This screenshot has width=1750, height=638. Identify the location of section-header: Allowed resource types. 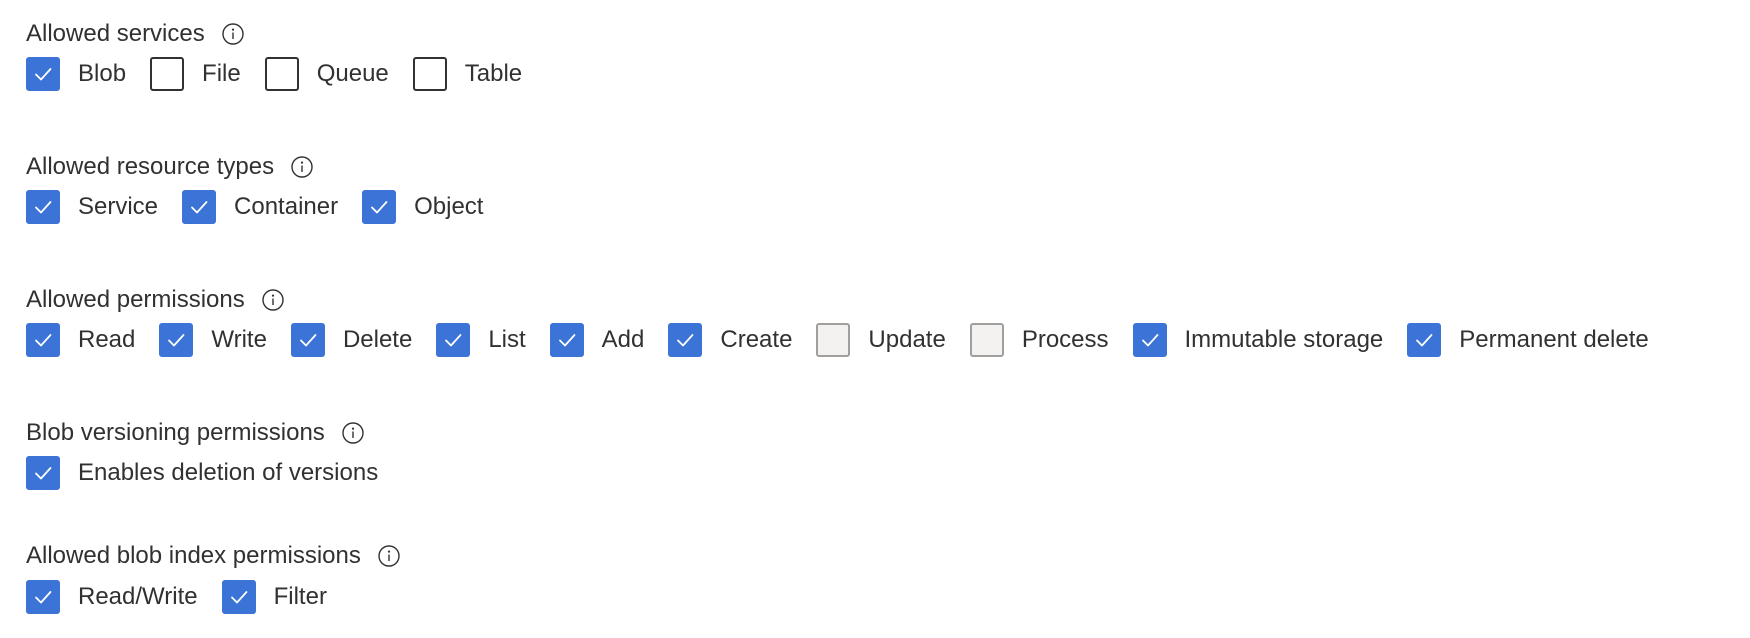
(170, 167).